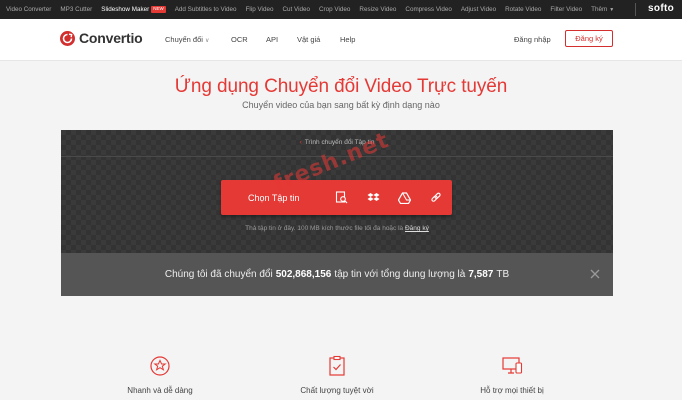 Image resolution: width=682 pixels, height=400 pixels. I want to click on stats-middle: tập tin với tổng dung lượng là, so click(400, 274).